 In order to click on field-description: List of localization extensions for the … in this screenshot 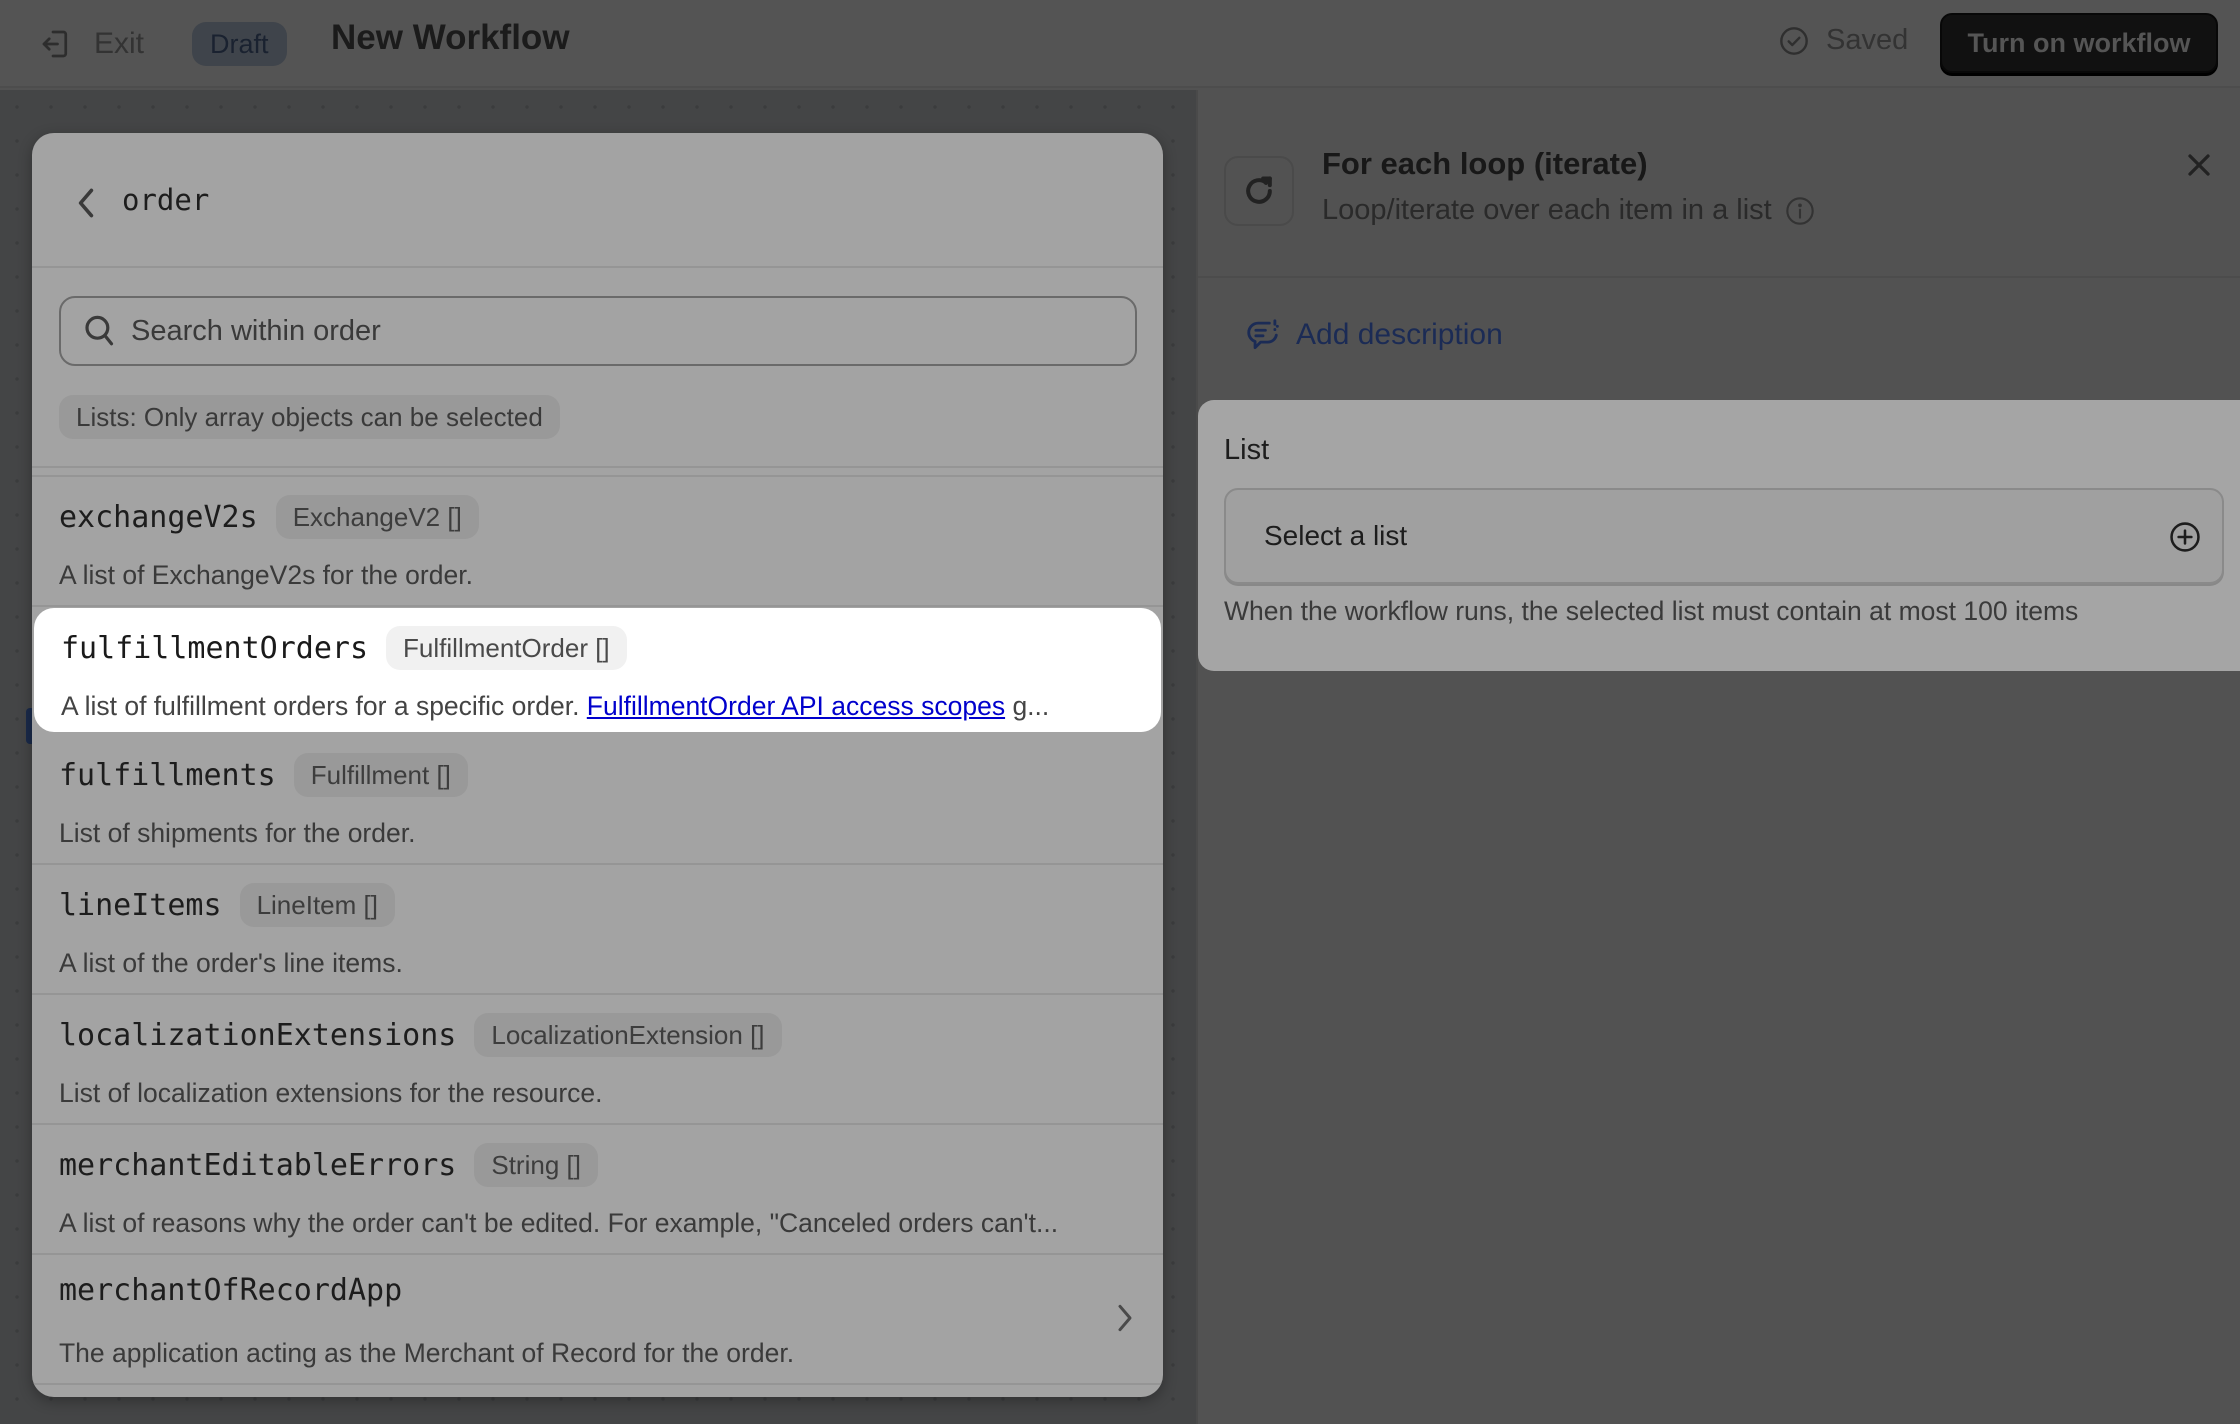, I will do `click(331, 1093)`.